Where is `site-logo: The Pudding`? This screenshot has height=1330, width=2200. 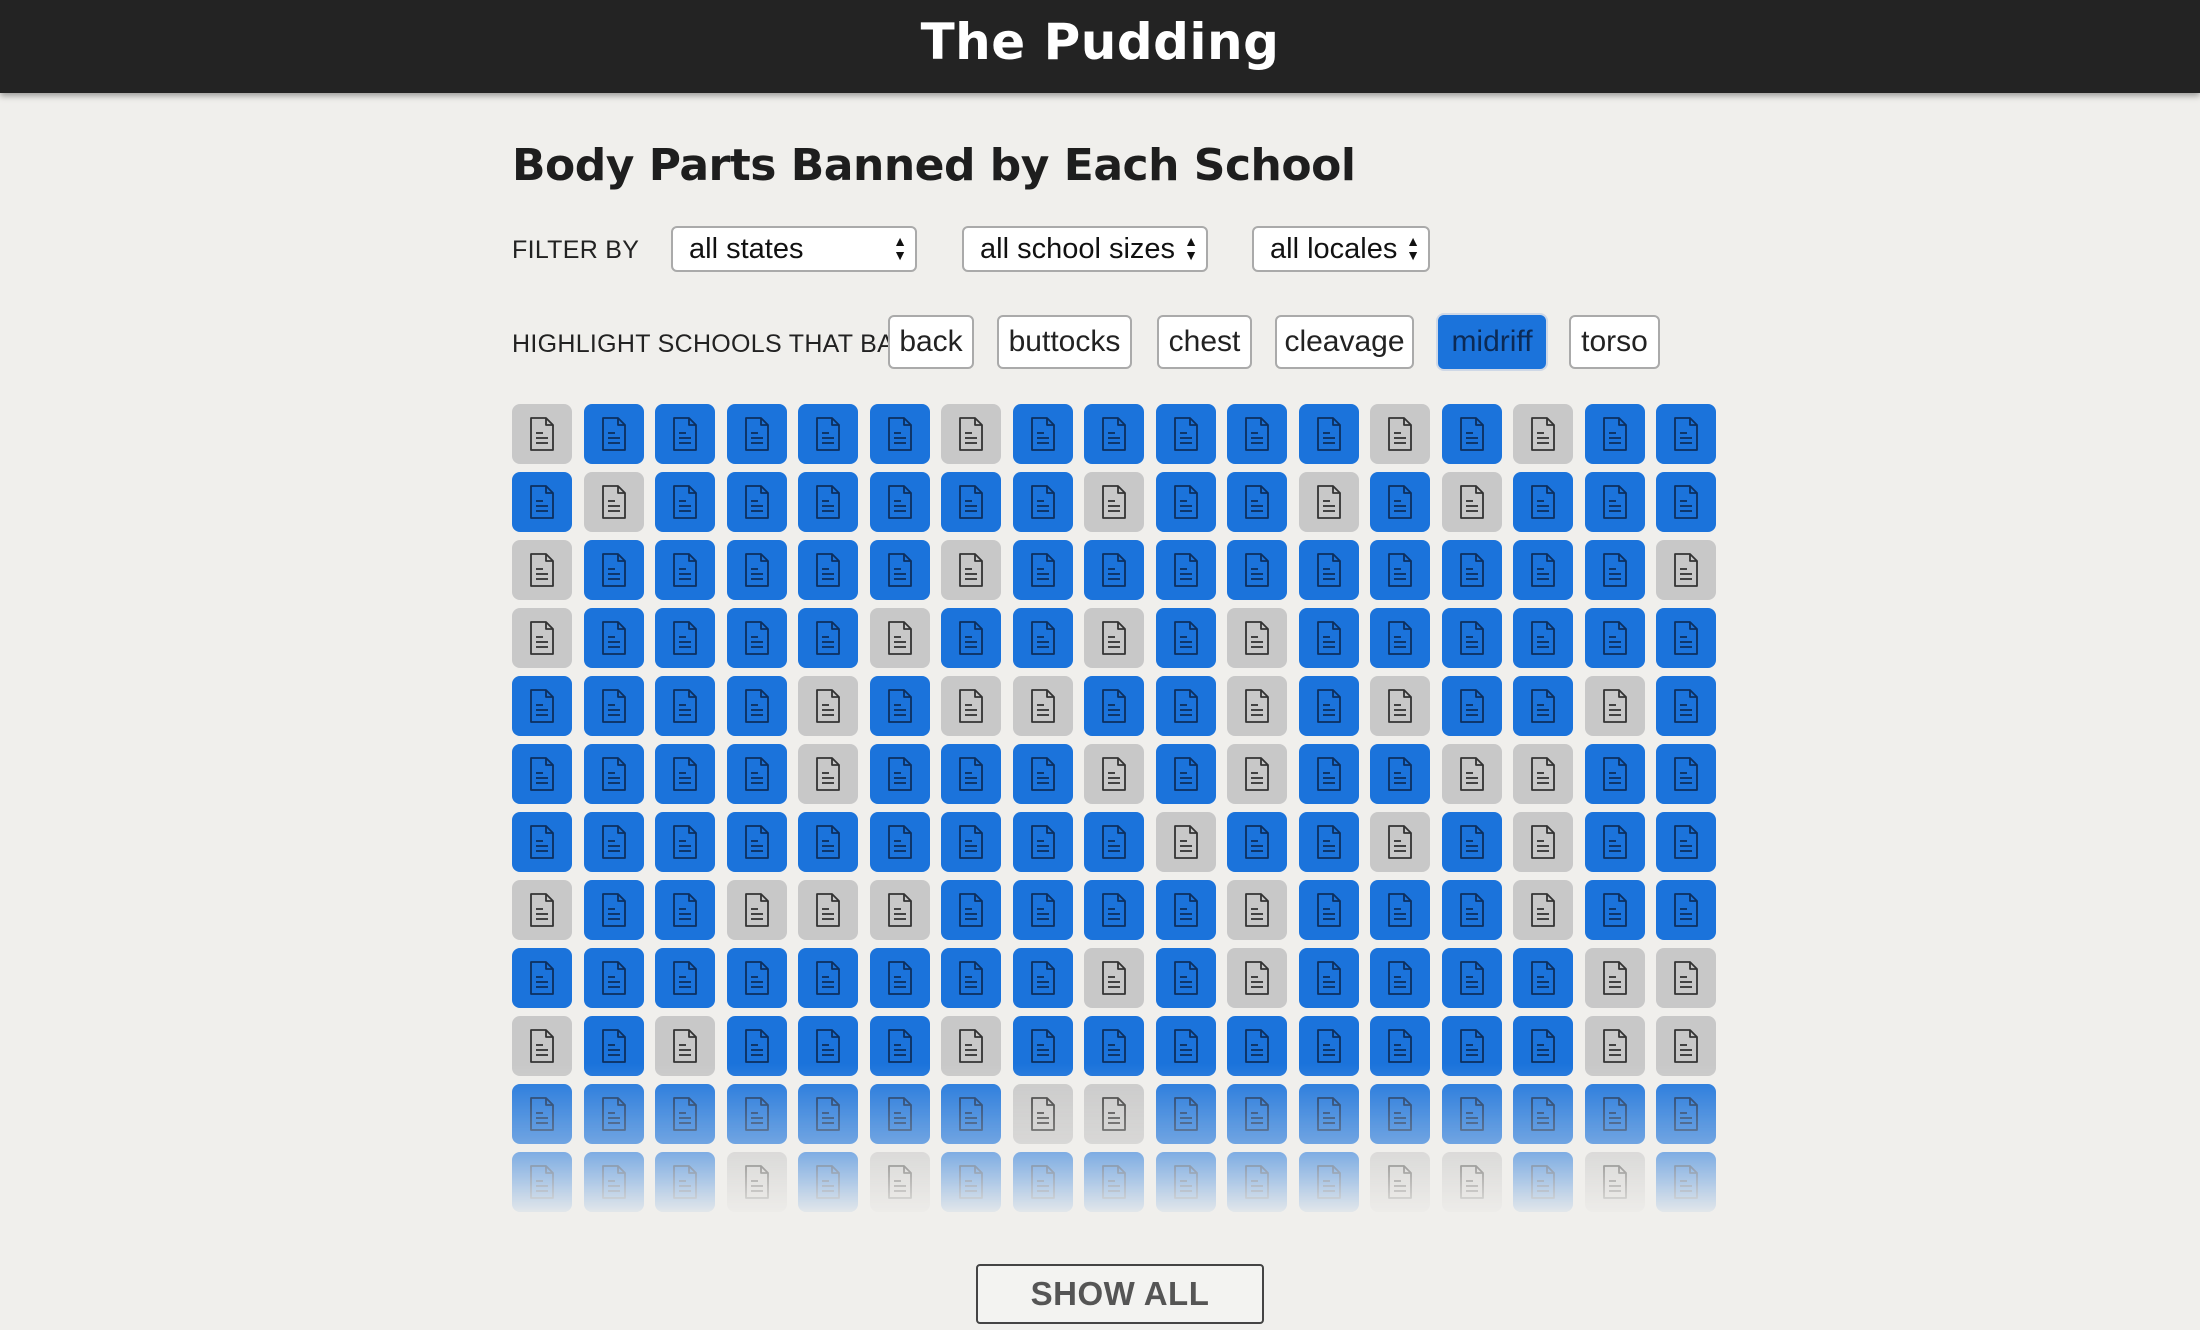
site-logo: The Pudding is located at coordinates (1100, 42).